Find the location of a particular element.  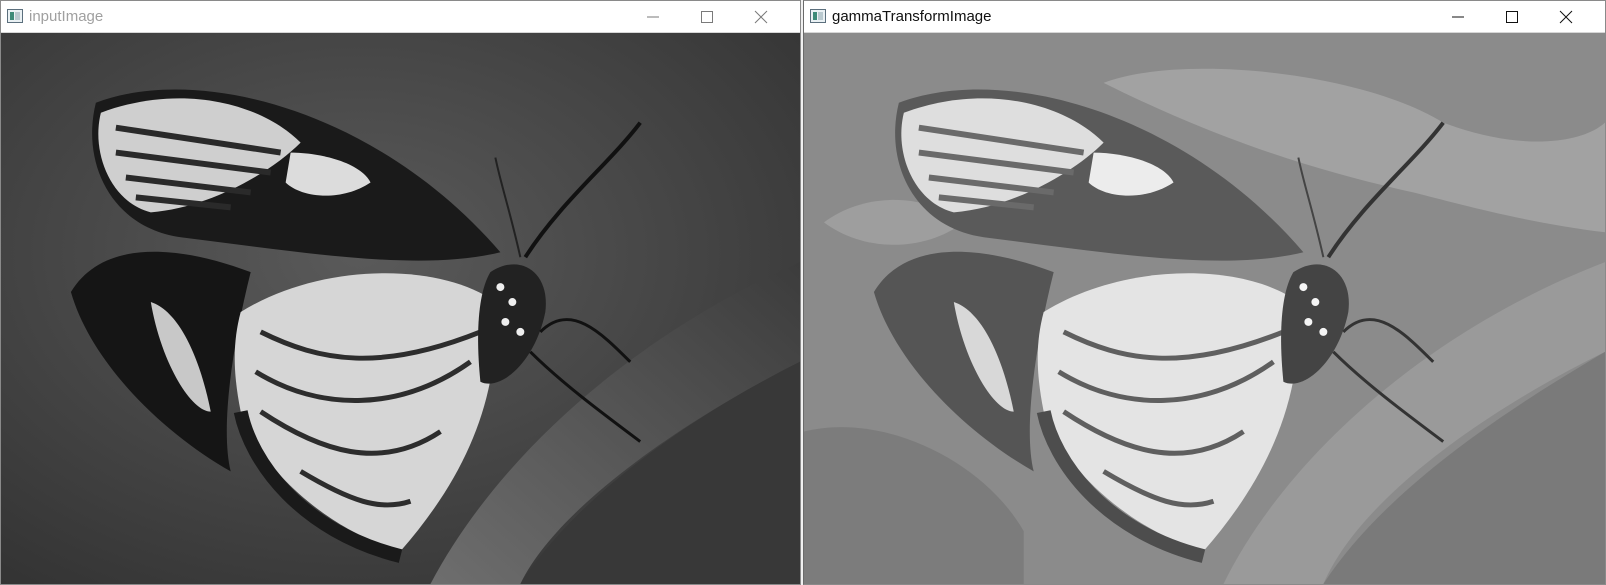

title-bar: inputImage is located at coordinates (400, 17).